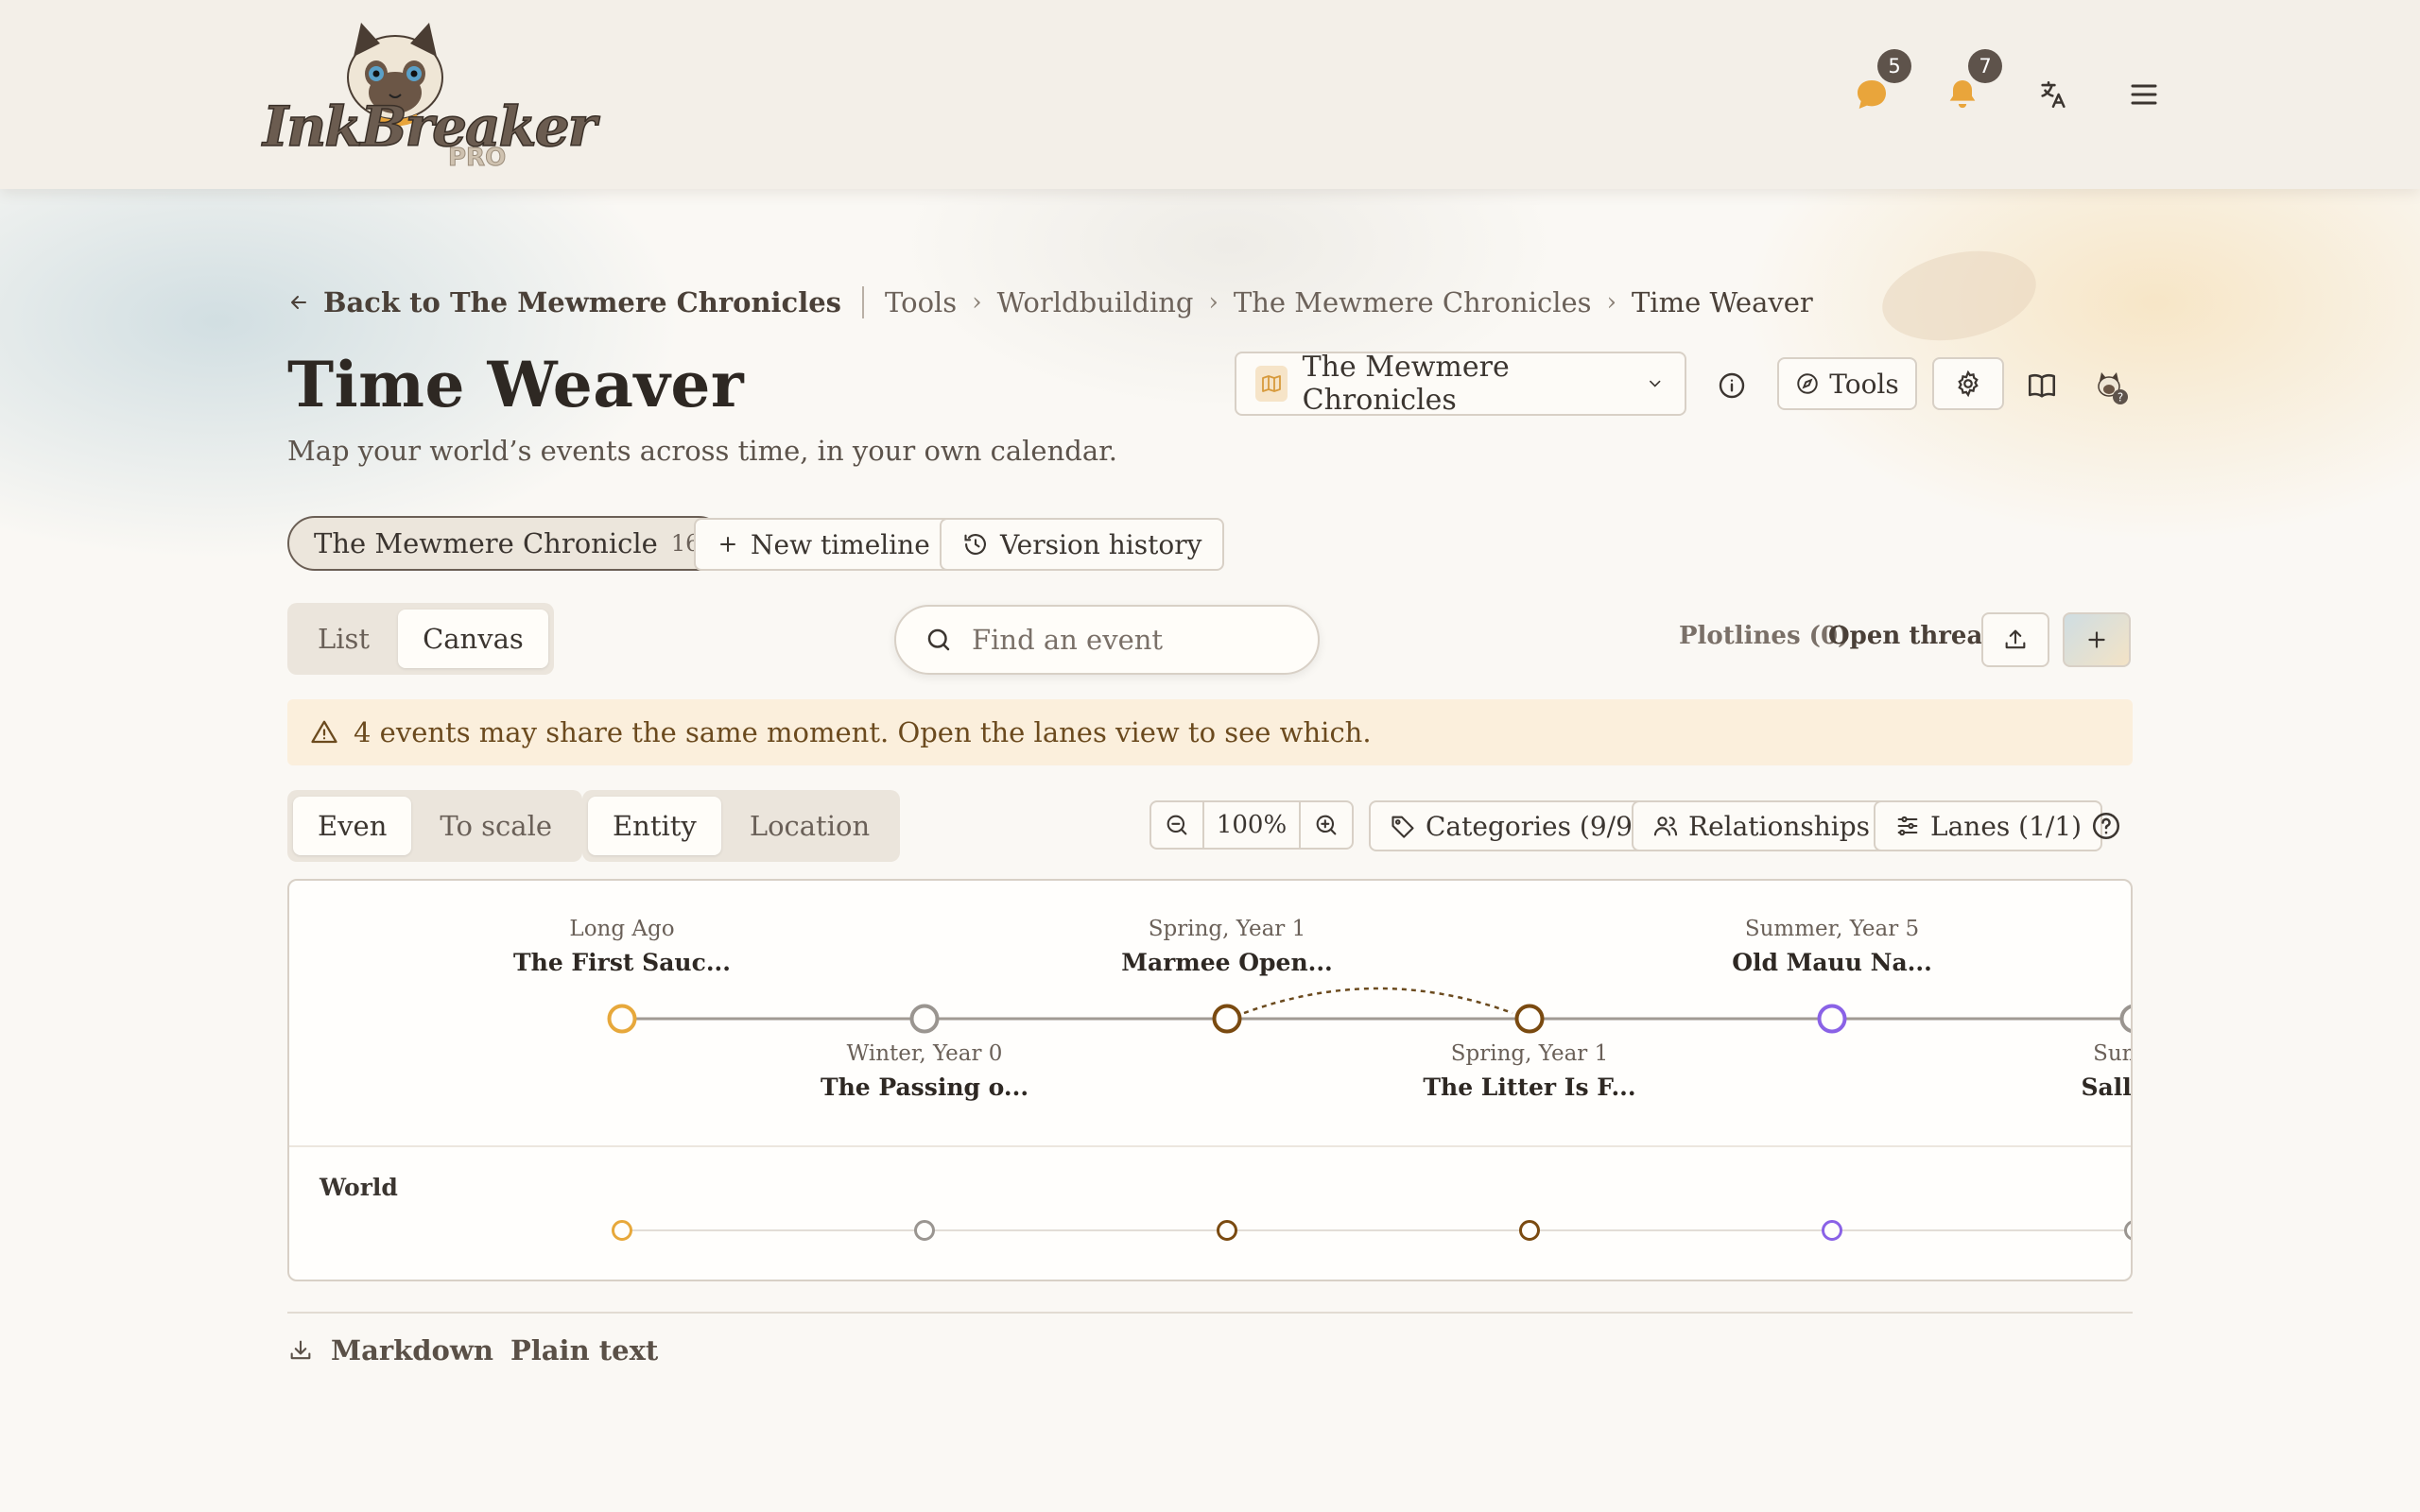  I want to click on history-icon, so click(975, 544).